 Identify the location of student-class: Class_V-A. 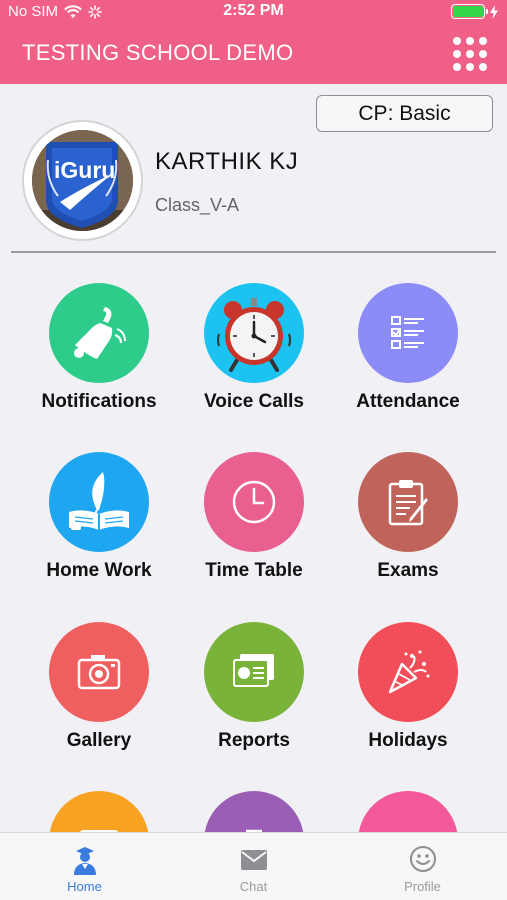
(197, 205).